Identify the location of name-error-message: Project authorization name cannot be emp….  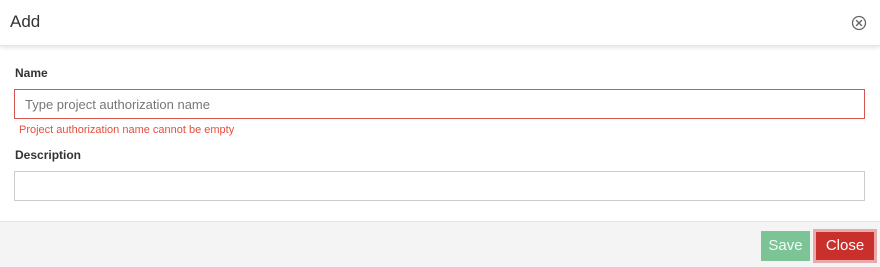
(127, 130).